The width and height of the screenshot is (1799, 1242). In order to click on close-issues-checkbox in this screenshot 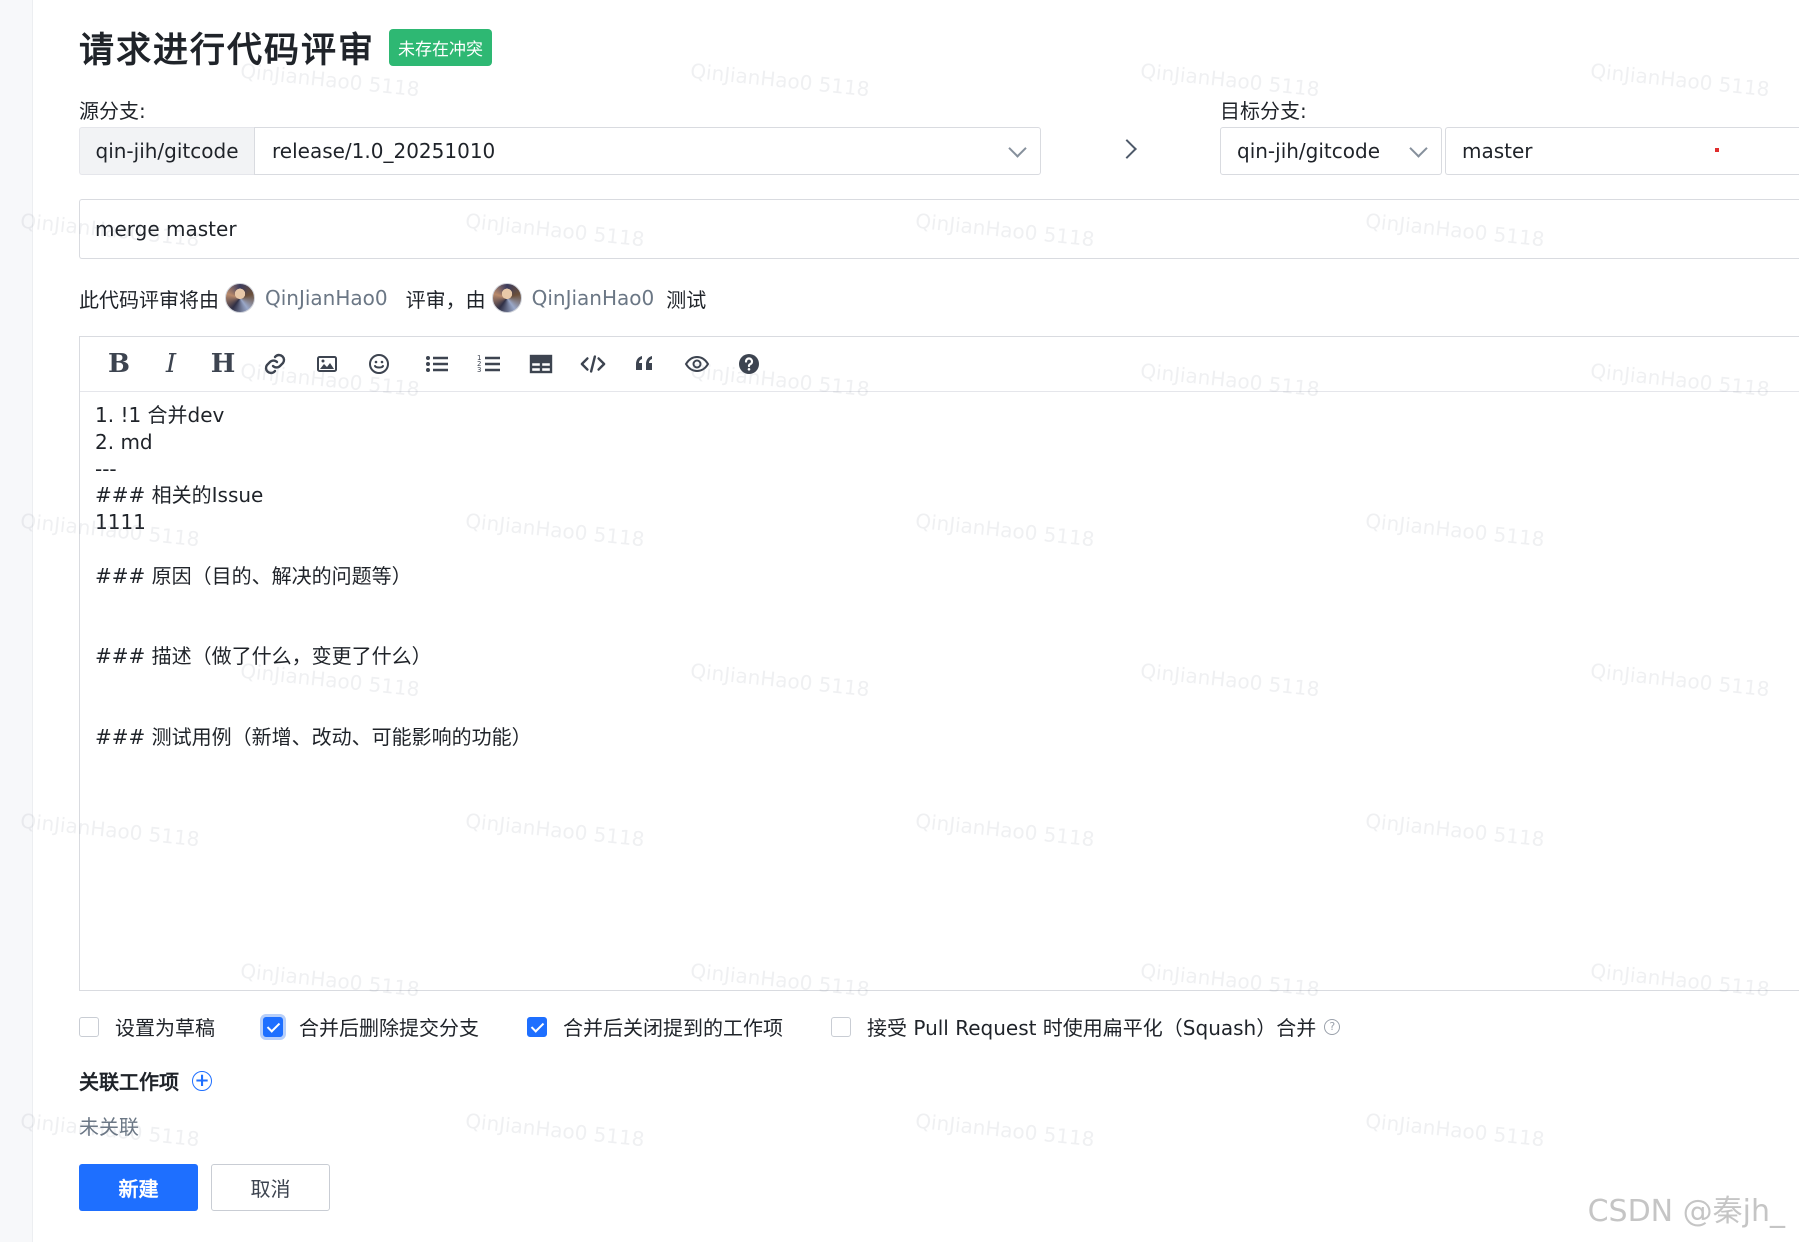, I will do `click(537, 1026)`.